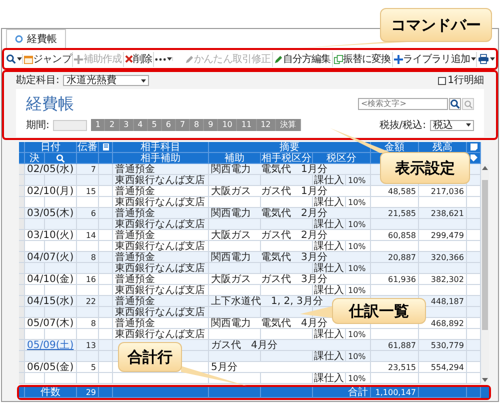 This screenshot has height=405, width=500. I want to click on period-button: 10, so click(228, 125).